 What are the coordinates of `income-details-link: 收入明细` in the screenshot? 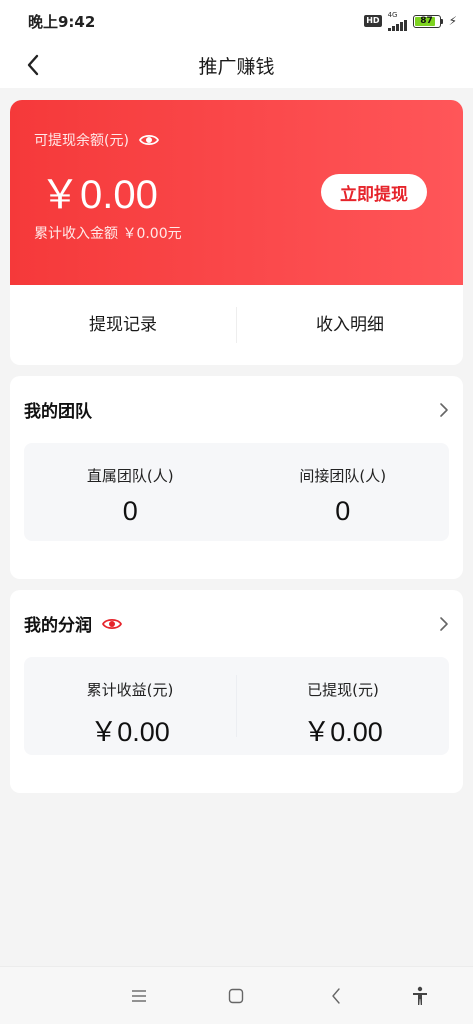 It's located at (350, 325).